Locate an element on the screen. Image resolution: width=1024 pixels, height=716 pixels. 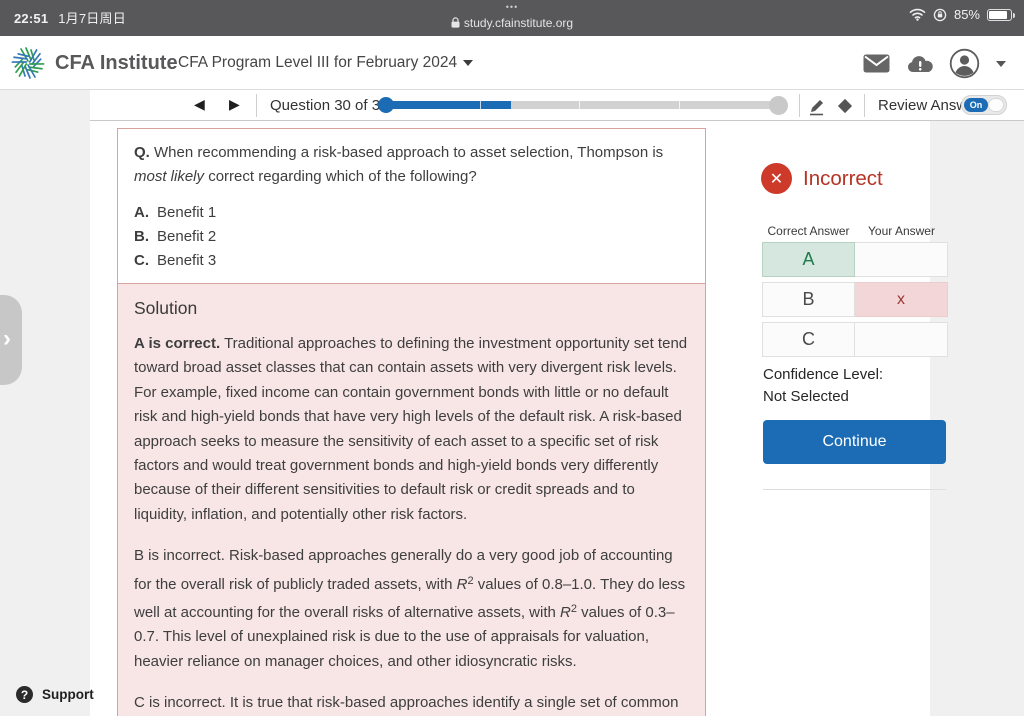
url-text: study.cfainstitute.org is located at coordinates (518, 23).